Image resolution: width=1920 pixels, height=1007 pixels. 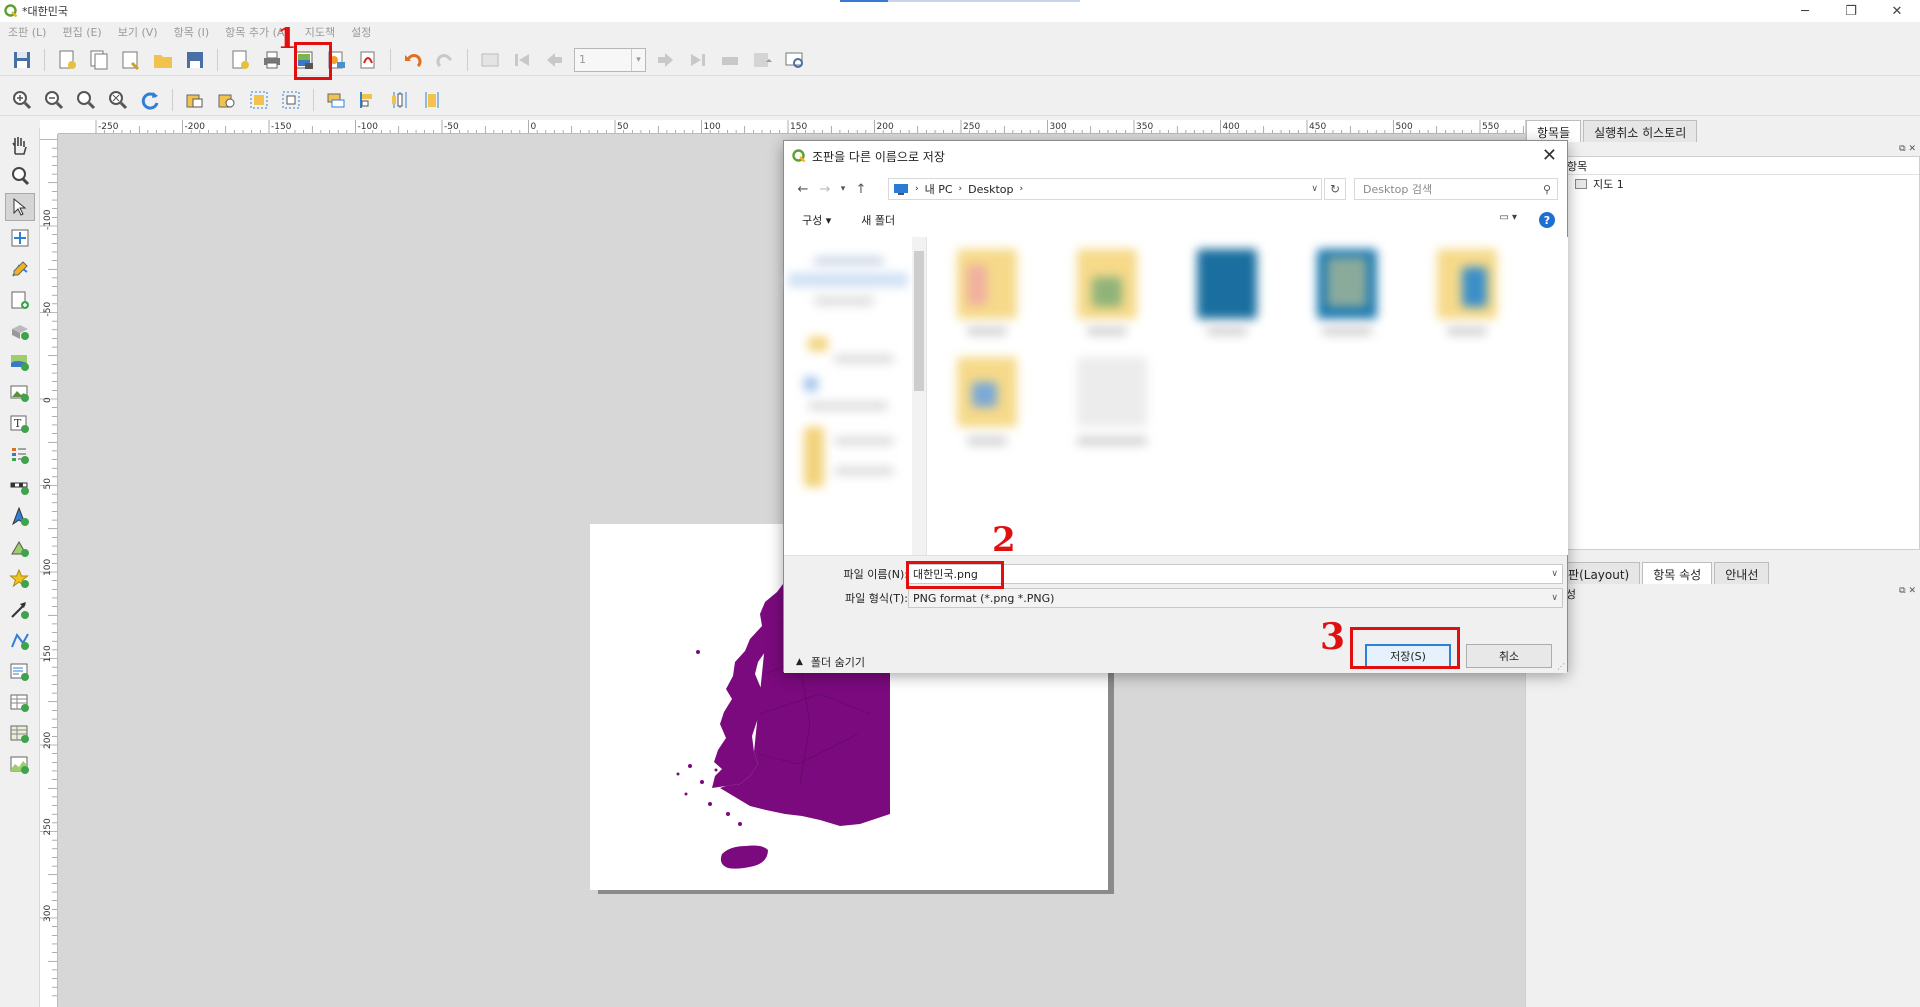 What do you see at coordinates (361, 32) in the screenshot?
I see `menu-settings: 설정` at bounding box center [361, 32].